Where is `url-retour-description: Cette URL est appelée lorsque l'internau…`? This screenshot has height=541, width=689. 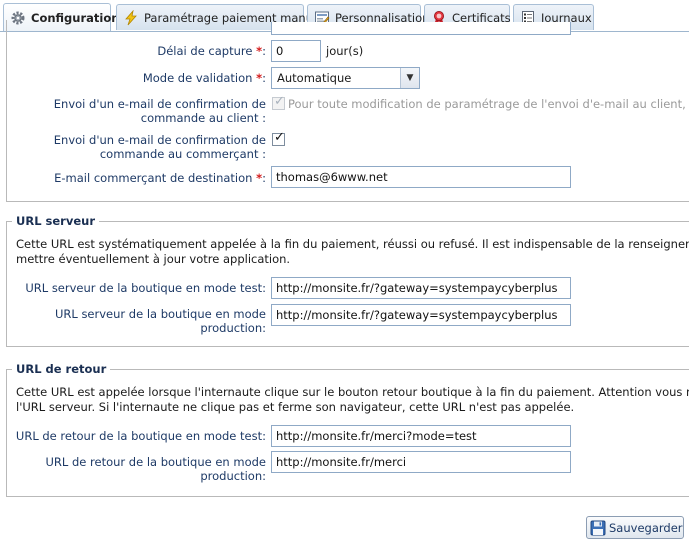 url-retour-description: Cette URL est appelée lorsque l'internau… is located at coordinates (352, 399).